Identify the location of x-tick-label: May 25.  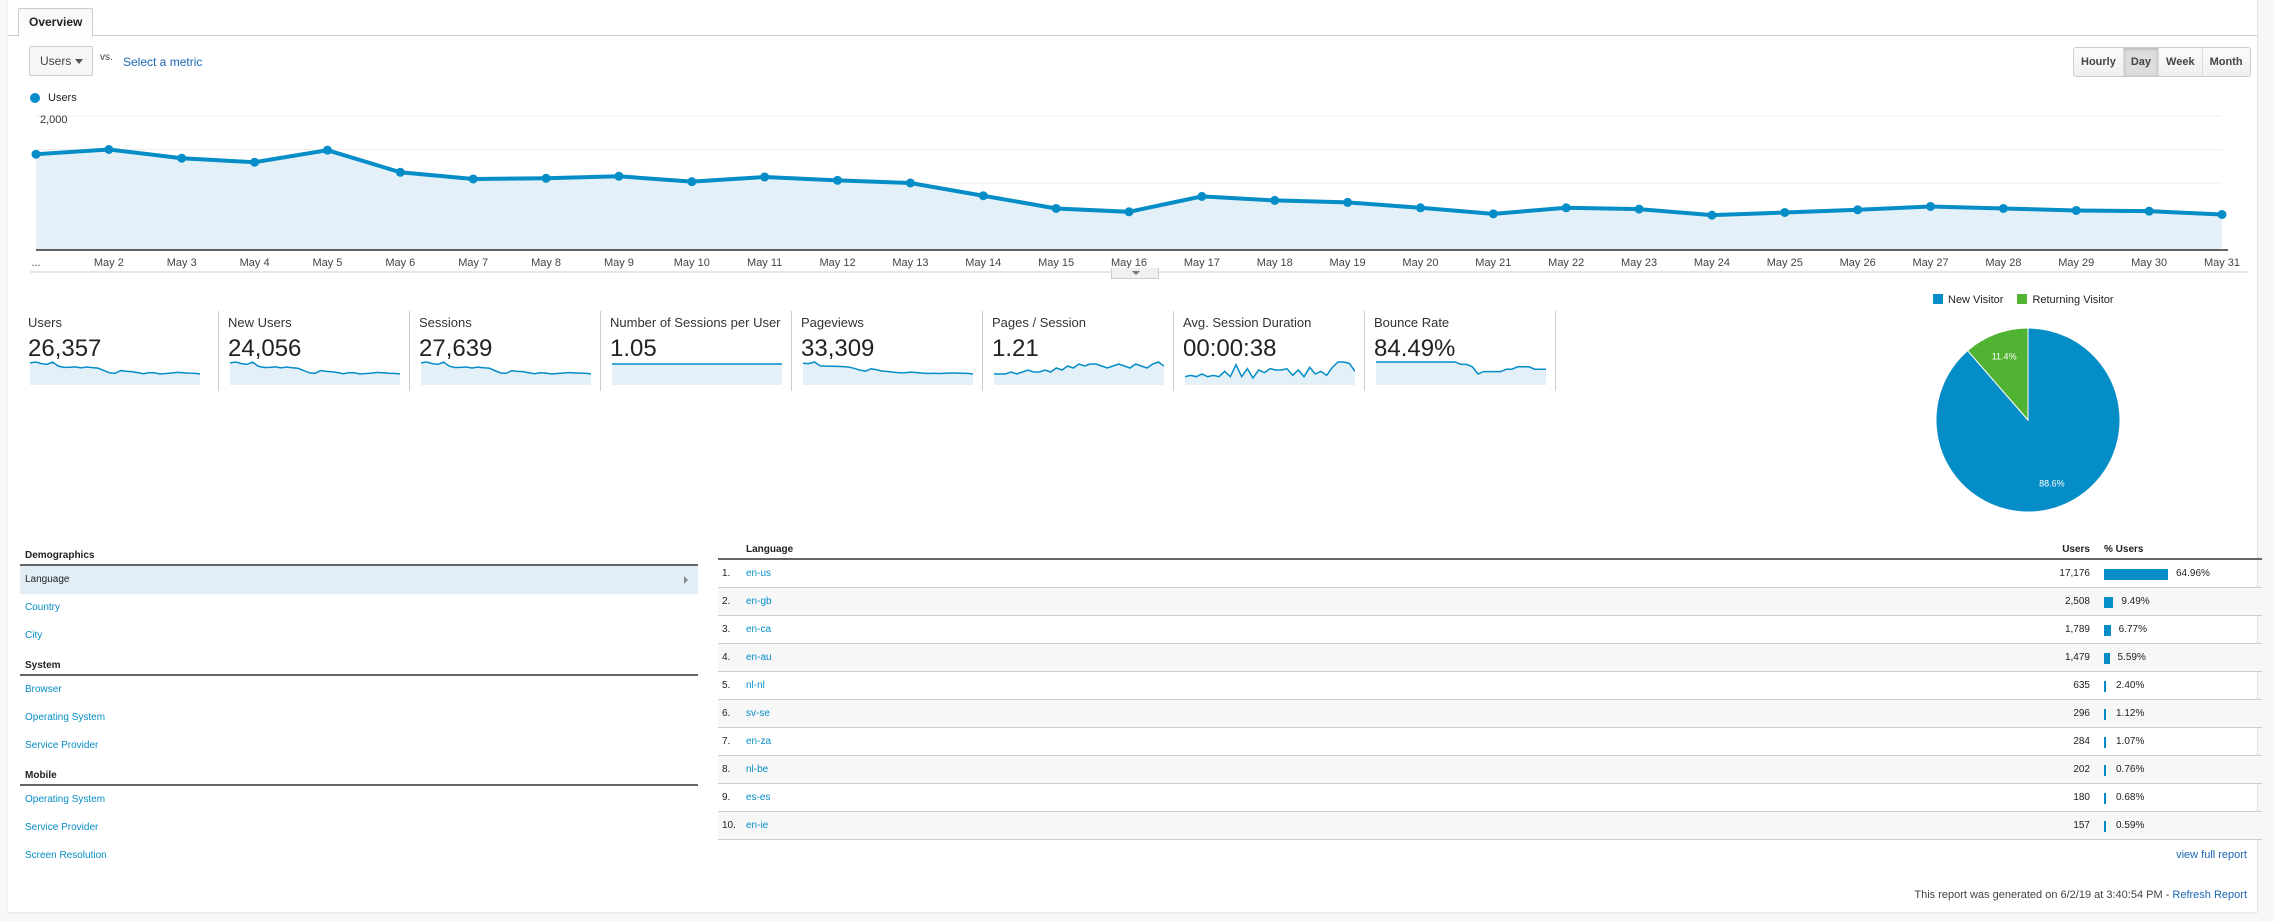
(1785, 263).